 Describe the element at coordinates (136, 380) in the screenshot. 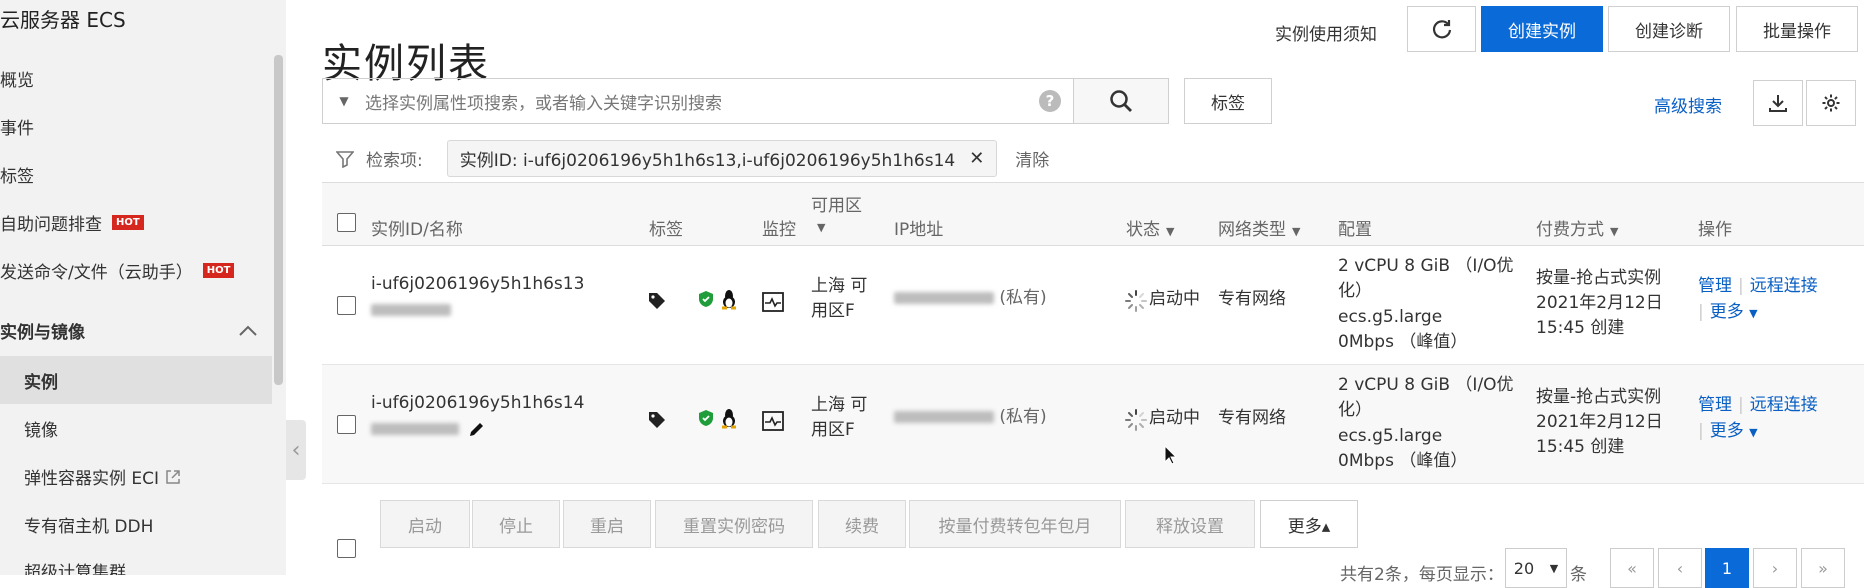

I see `sidebar-item-instances: 实例` at that location.